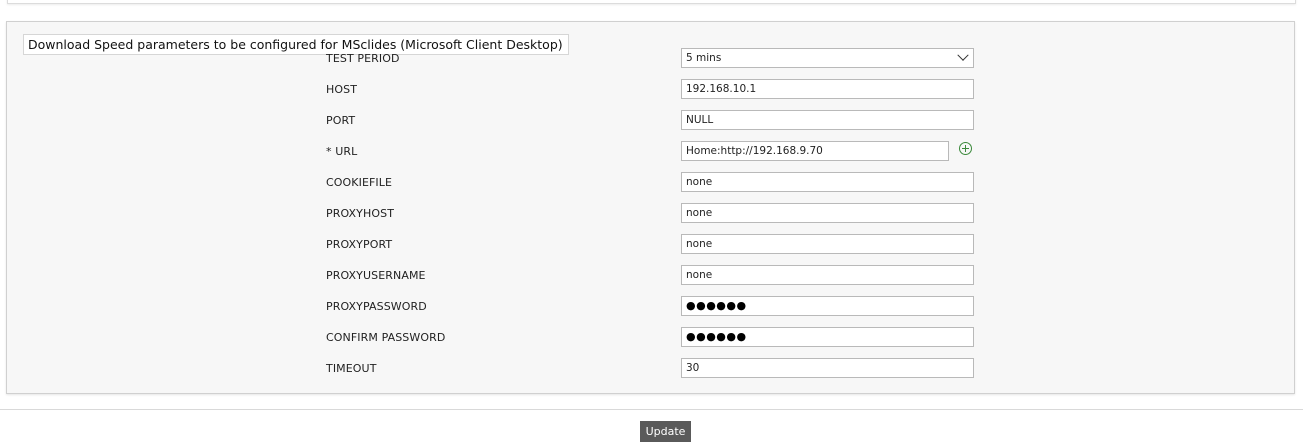 This screenshot has height=446, width=1303. What do you see at coordinates (363, 58) in the screenshot?
I see `test-period-label: TEST PERIOD` at bounding box center [363, 58].